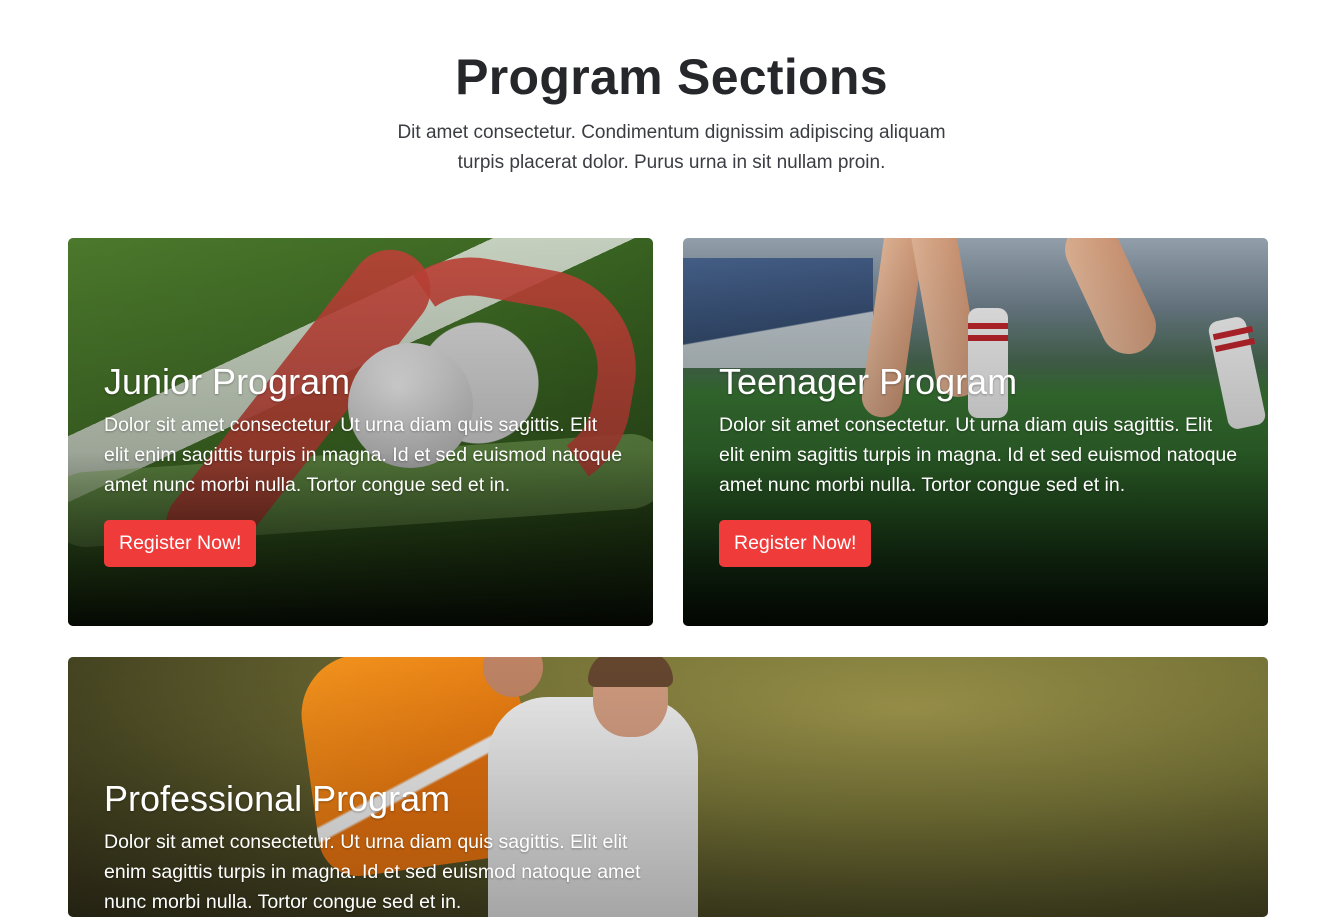  What do you see at coordinates (868, 381) in the screenshot?
I see `program-title: Teenager Program` at bounding box center [868, 381].